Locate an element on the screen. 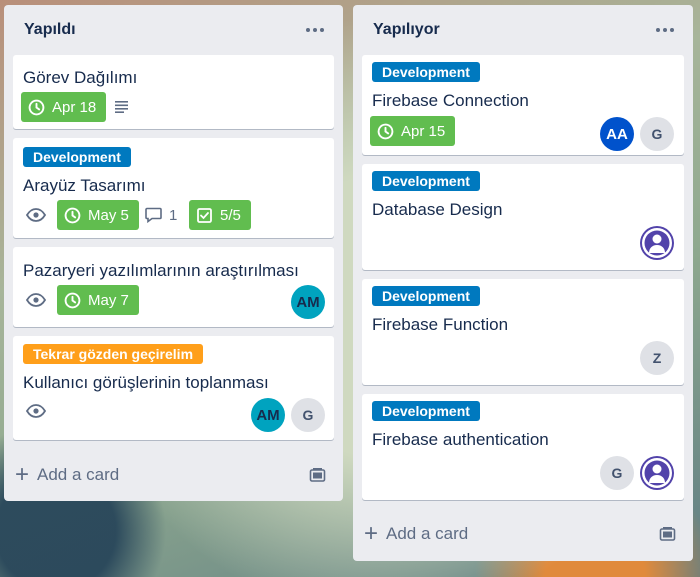 The height and width of the screenshot is (577, 700). due-date-badge: May 5 is located at coordinates (98, 215).